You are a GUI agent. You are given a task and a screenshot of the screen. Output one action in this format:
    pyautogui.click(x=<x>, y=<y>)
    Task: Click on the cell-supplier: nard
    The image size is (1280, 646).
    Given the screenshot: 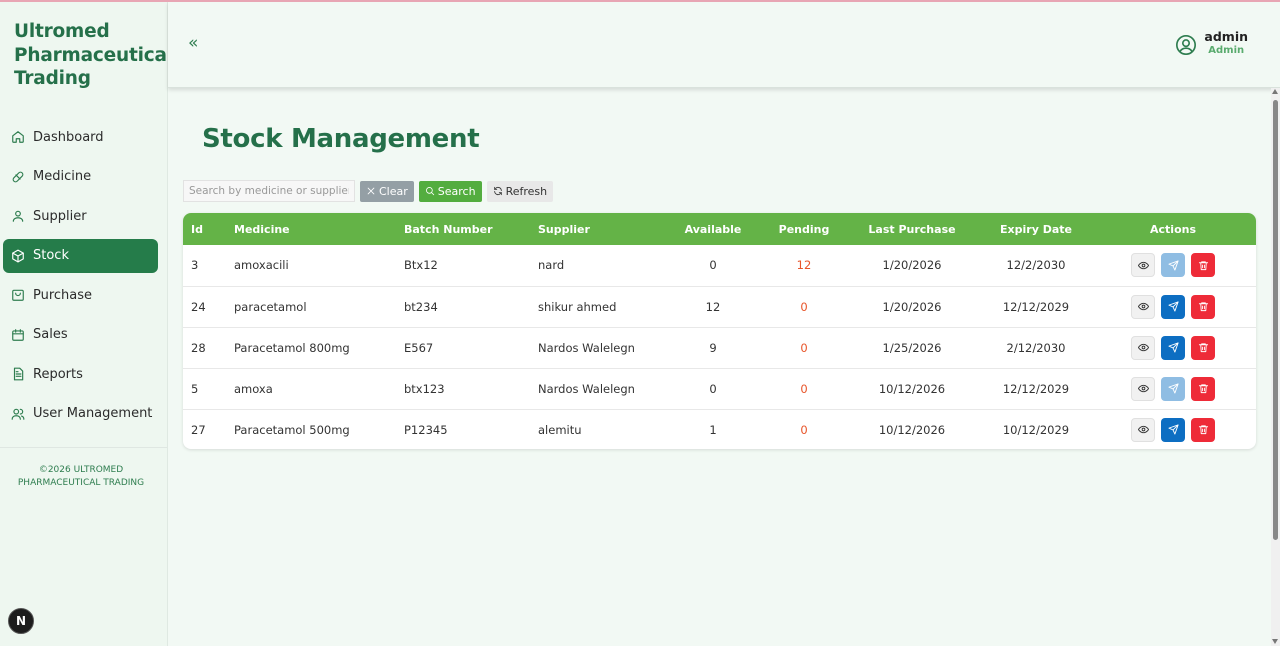 What is the action you would take?
    pyautogui.click(x=595, y=266)
    